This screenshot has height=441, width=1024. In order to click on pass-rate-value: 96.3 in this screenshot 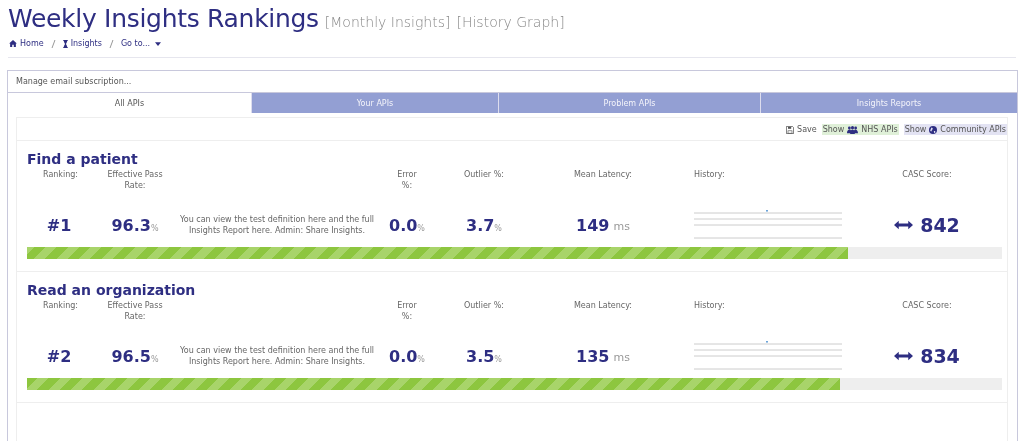, I will do `click(131, 225)`.